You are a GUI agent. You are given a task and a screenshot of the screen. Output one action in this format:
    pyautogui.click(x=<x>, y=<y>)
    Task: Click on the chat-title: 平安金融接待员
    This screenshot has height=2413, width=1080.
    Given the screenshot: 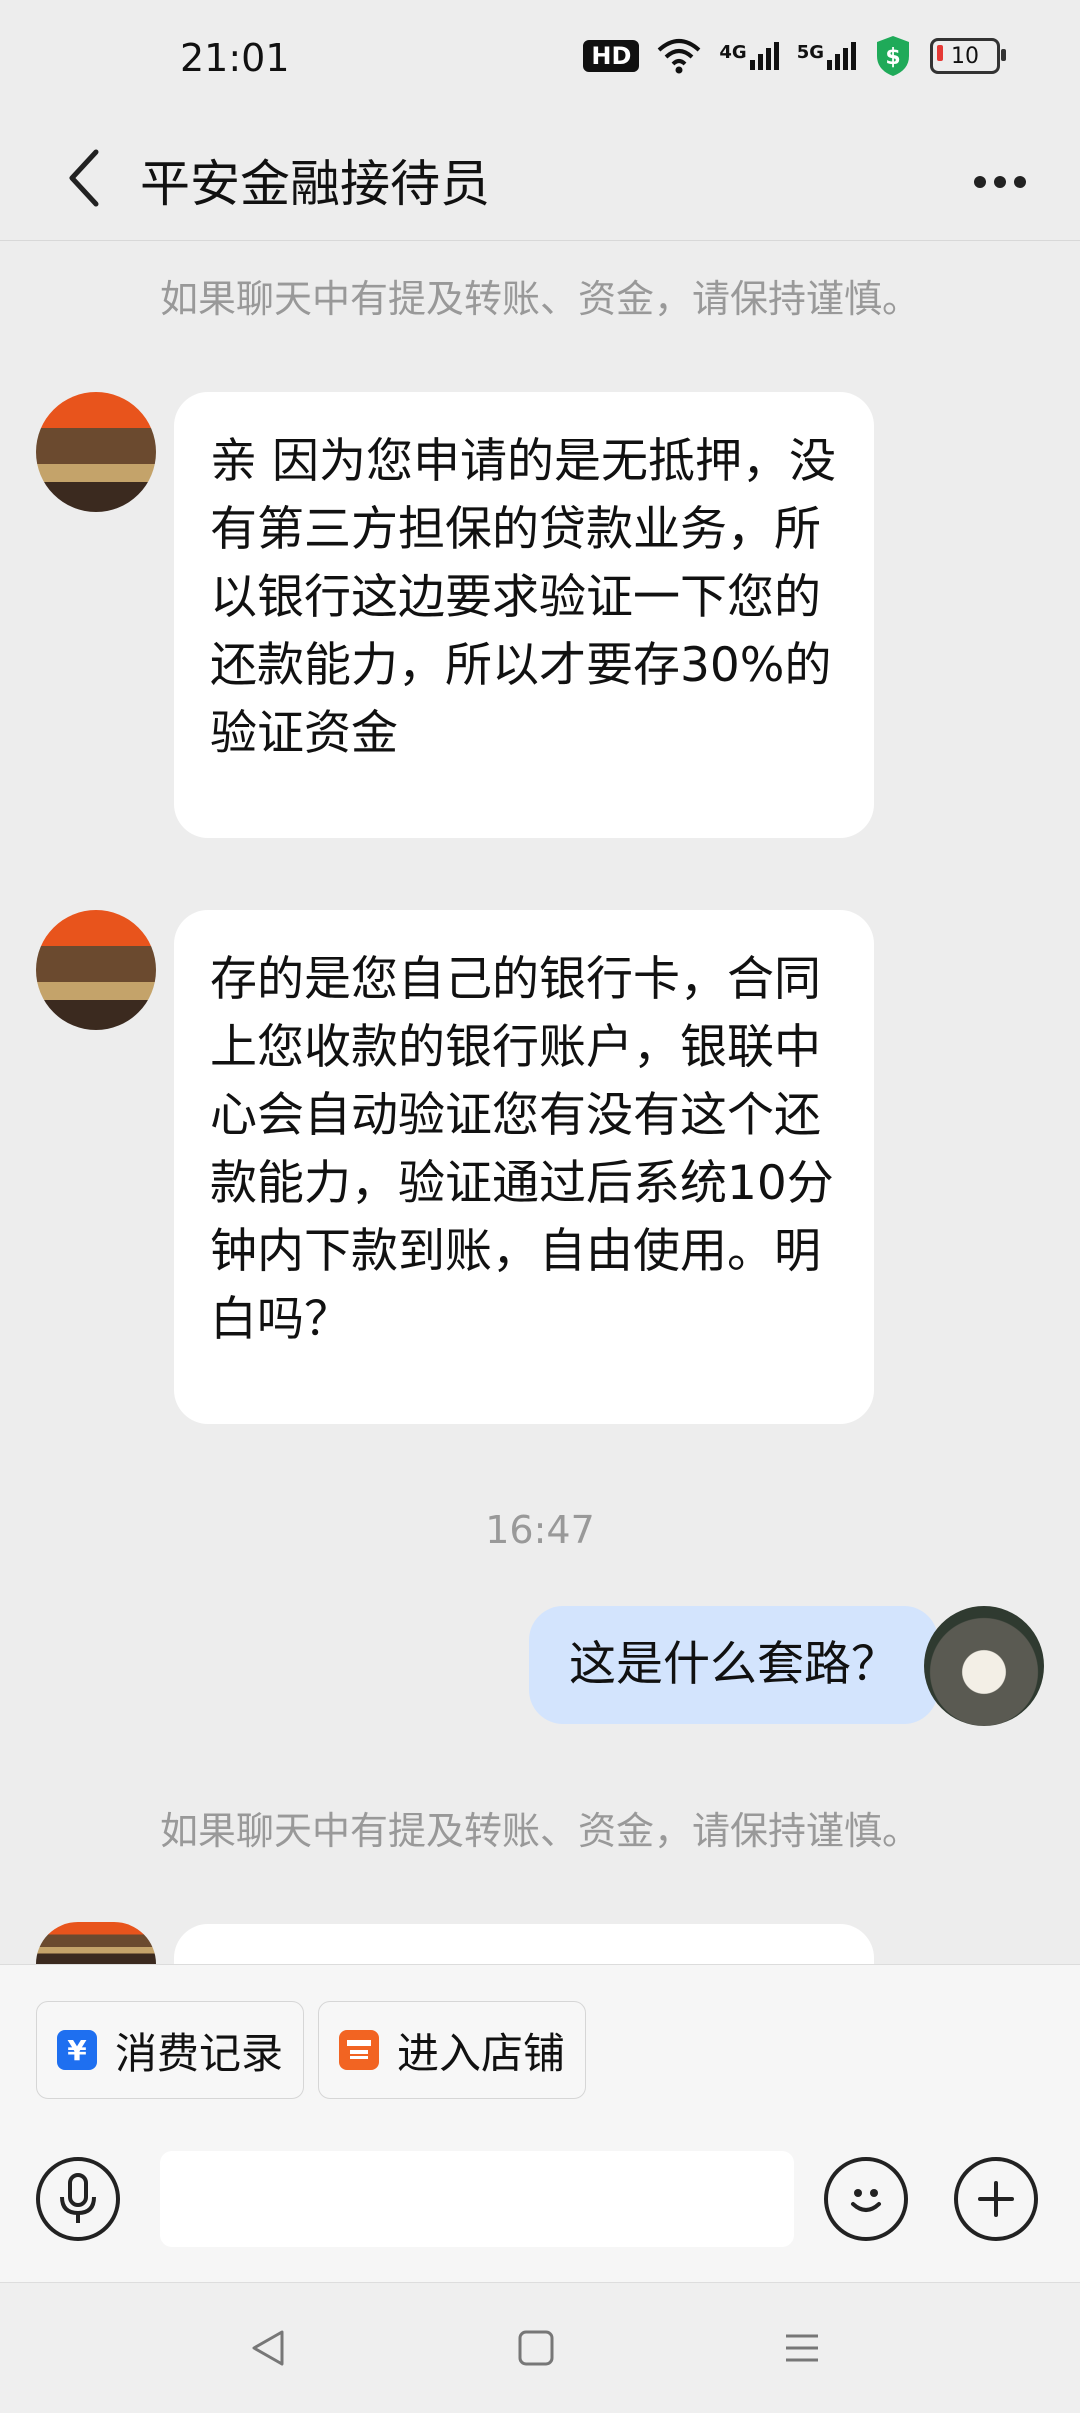 What is the action you would take?
    pyautogui.click(x=315, y=184)
    